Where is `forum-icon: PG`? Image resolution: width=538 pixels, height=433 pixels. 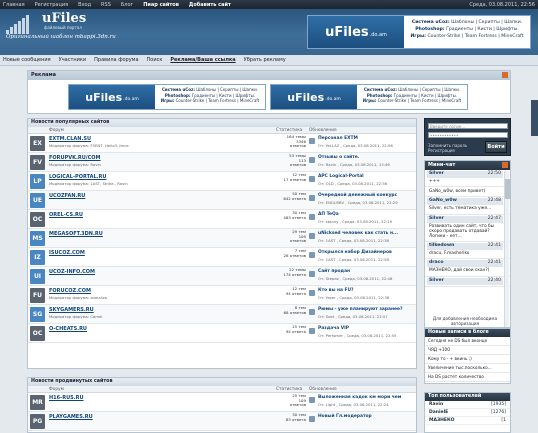
forum-icon: PG is located at coordinates (37, 421).